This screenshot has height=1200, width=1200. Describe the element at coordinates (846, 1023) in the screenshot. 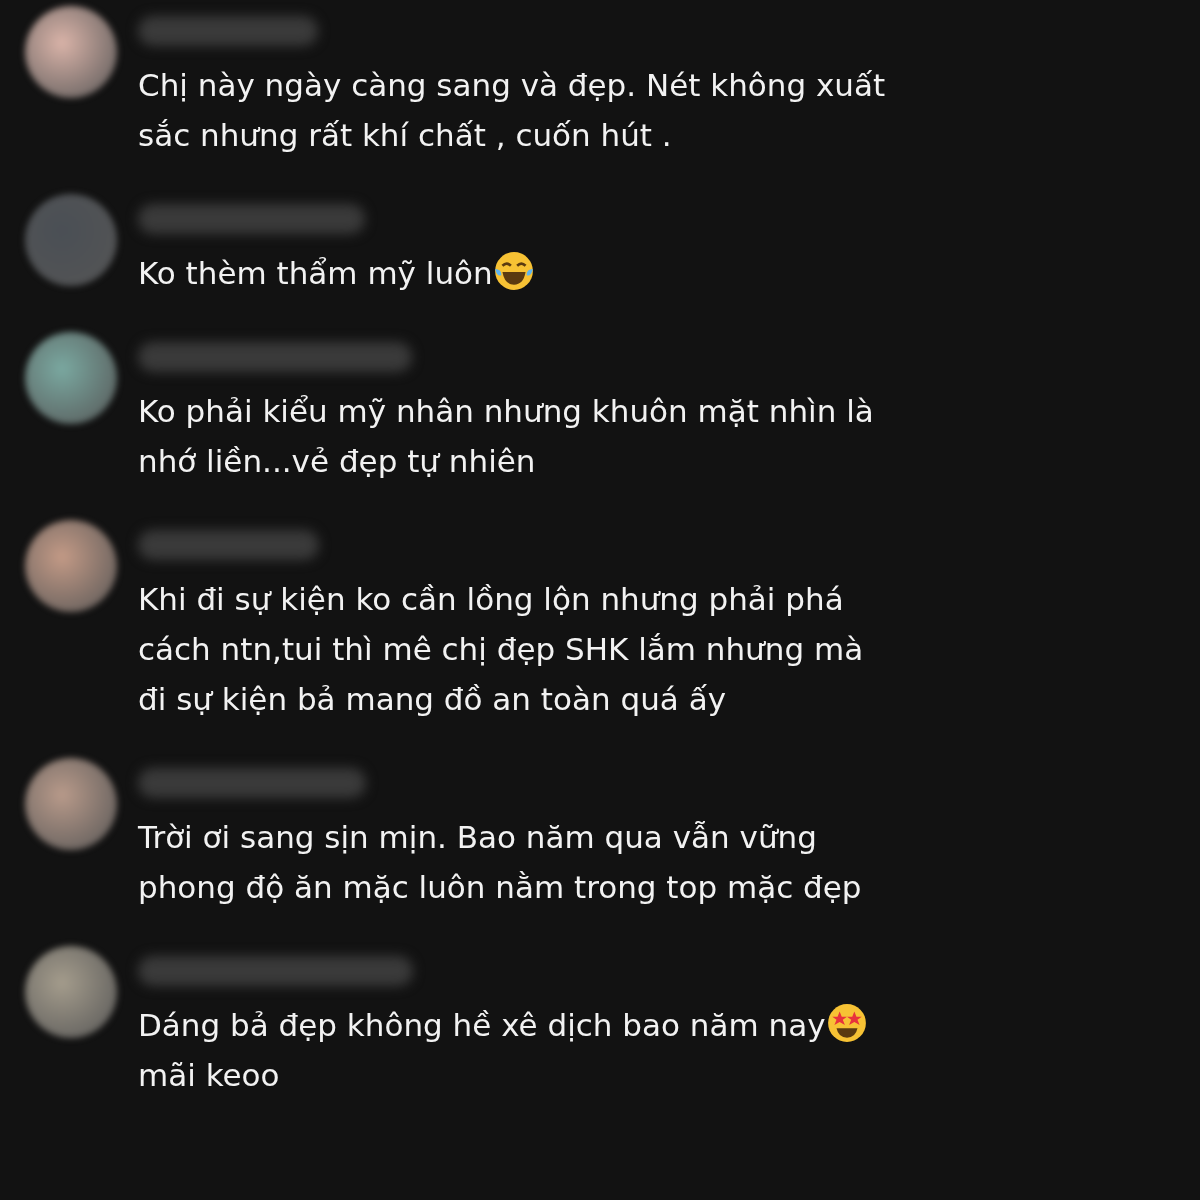

I see `star-eyes-emoji-icon` at that location.